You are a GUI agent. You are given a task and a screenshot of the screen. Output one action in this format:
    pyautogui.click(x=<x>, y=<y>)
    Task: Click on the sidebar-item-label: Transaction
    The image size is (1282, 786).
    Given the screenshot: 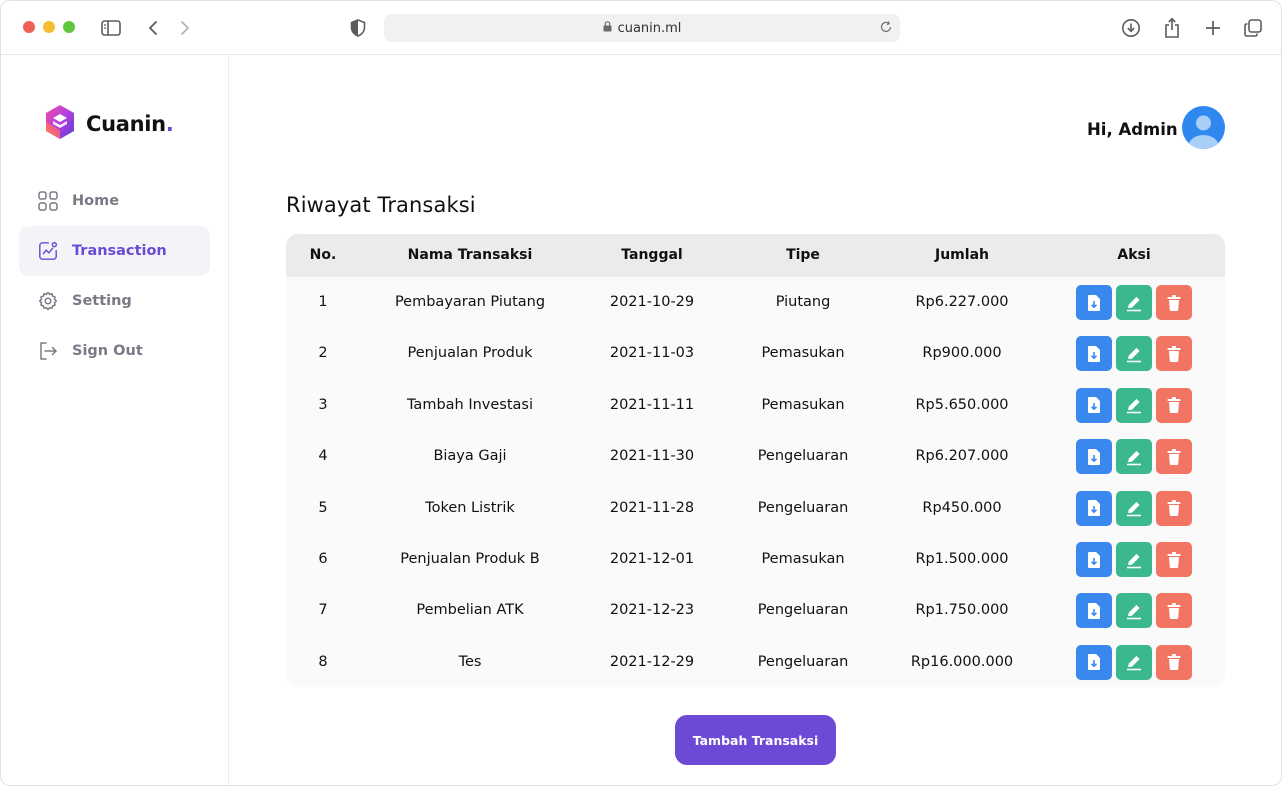 What is the action you would take?
    pyautogui.click(x=119, y=251)
    